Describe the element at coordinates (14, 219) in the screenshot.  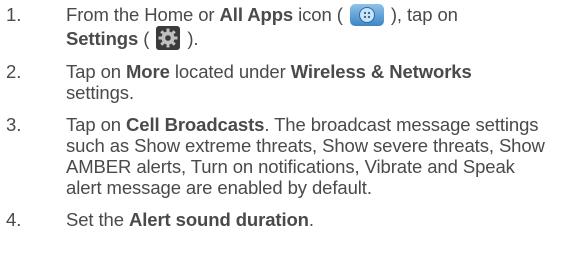
I see `step-number: 4.` at that location.